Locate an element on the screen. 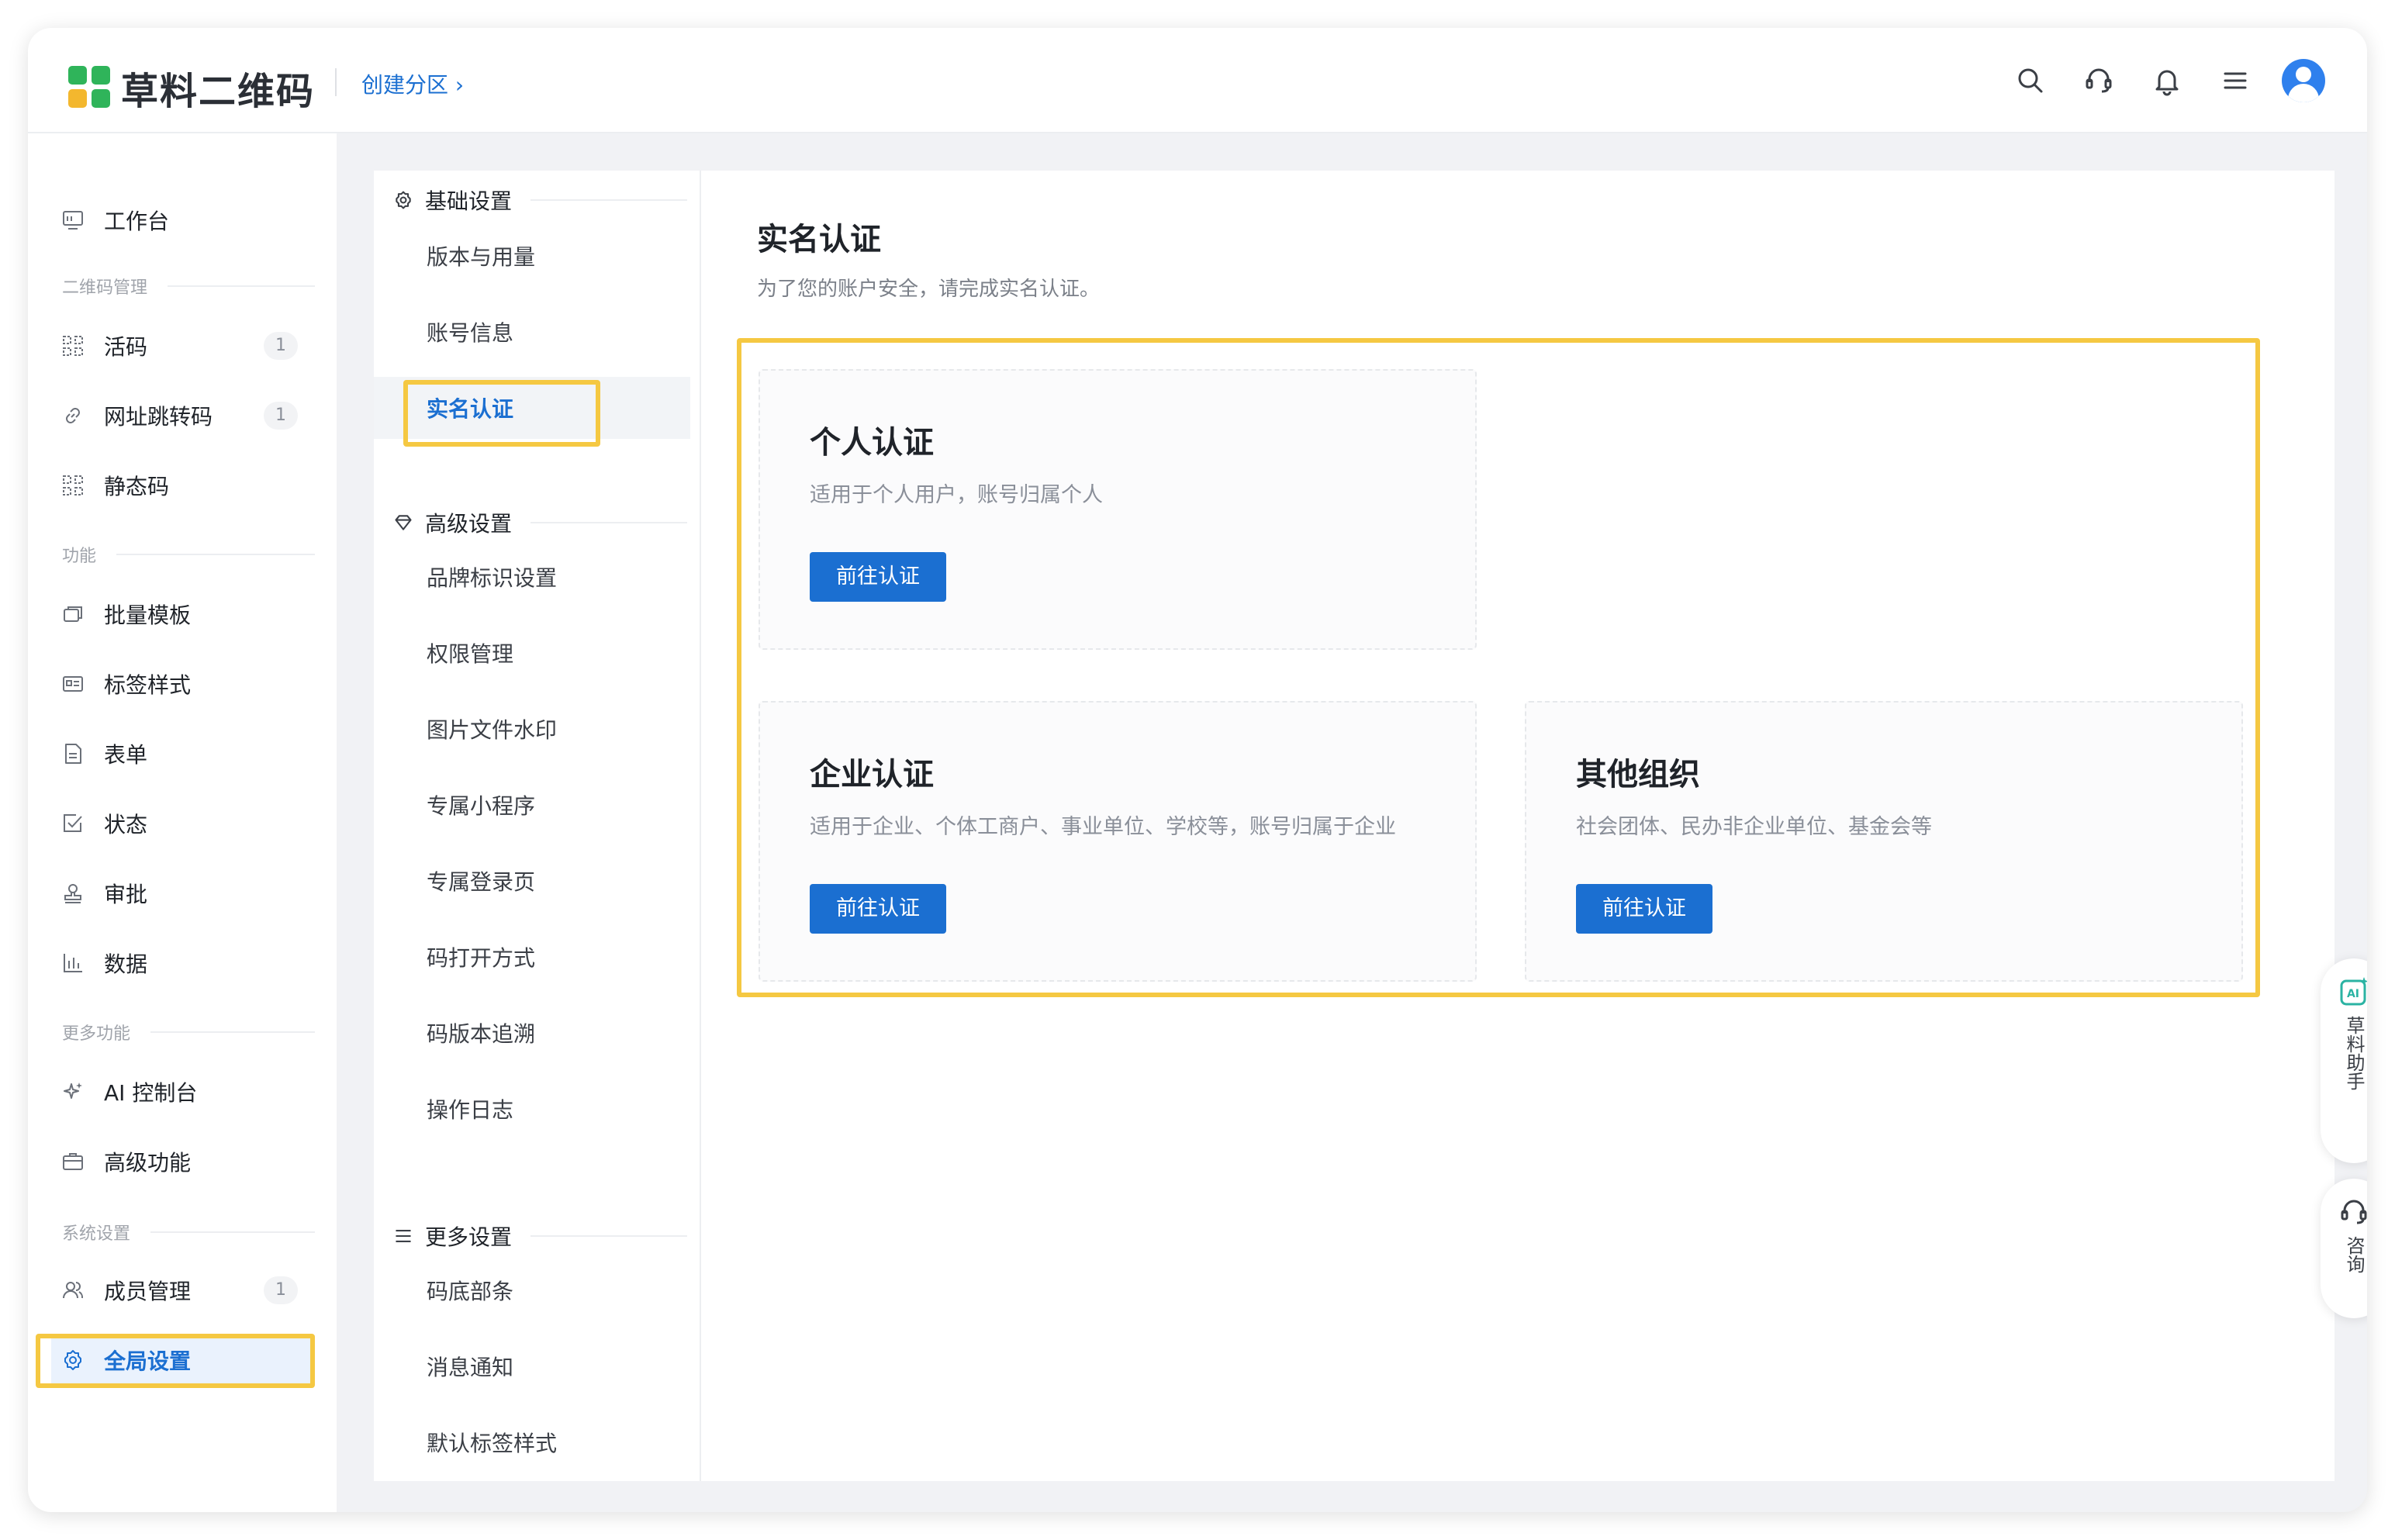 This screenshot has width=2395, height=1540. consult-float: 咨询 is located at coordinates (2344, 1248).